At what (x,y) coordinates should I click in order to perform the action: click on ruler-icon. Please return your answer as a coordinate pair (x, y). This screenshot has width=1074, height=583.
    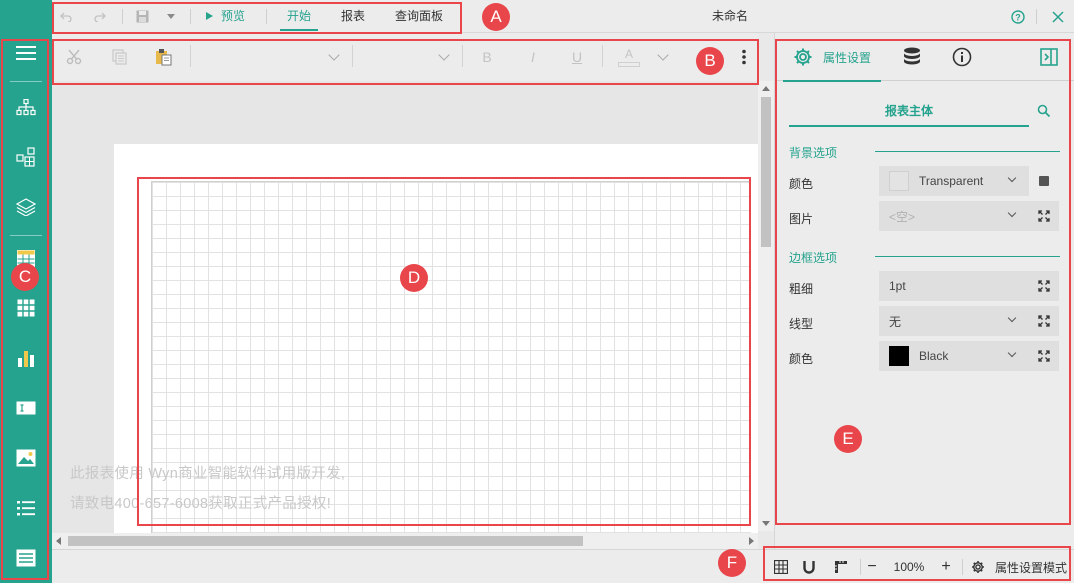
    Looking at the image, I should click on (841, 566).